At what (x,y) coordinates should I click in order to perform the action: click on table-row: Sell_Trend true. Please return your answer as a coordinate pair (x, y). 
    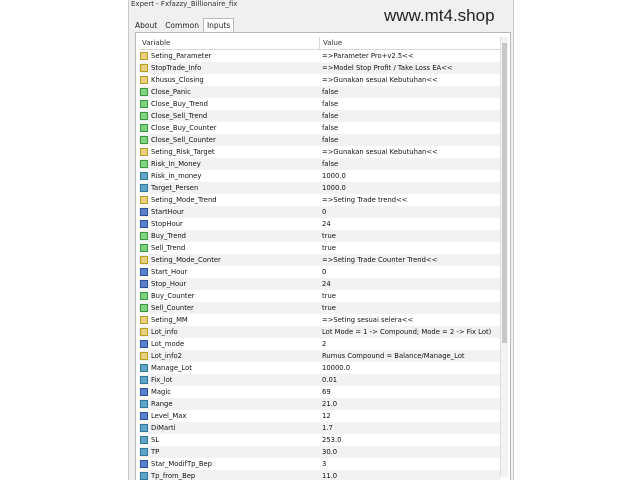
    Looking at the image, I should click on (319, 248).